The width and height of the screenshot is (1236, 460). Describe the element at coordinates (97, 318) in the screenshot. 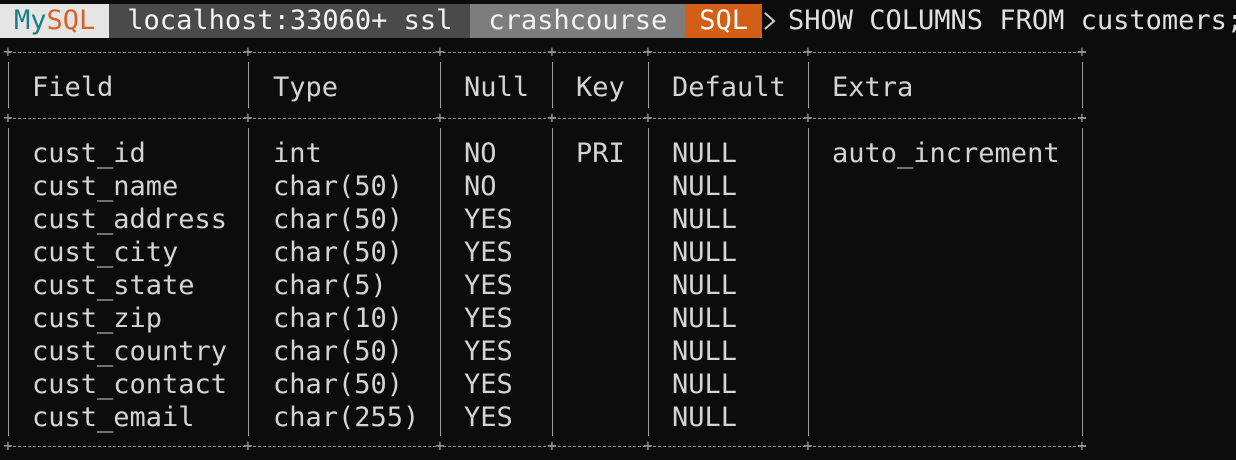

I see `table-cell-field: cust_zip` at that location.